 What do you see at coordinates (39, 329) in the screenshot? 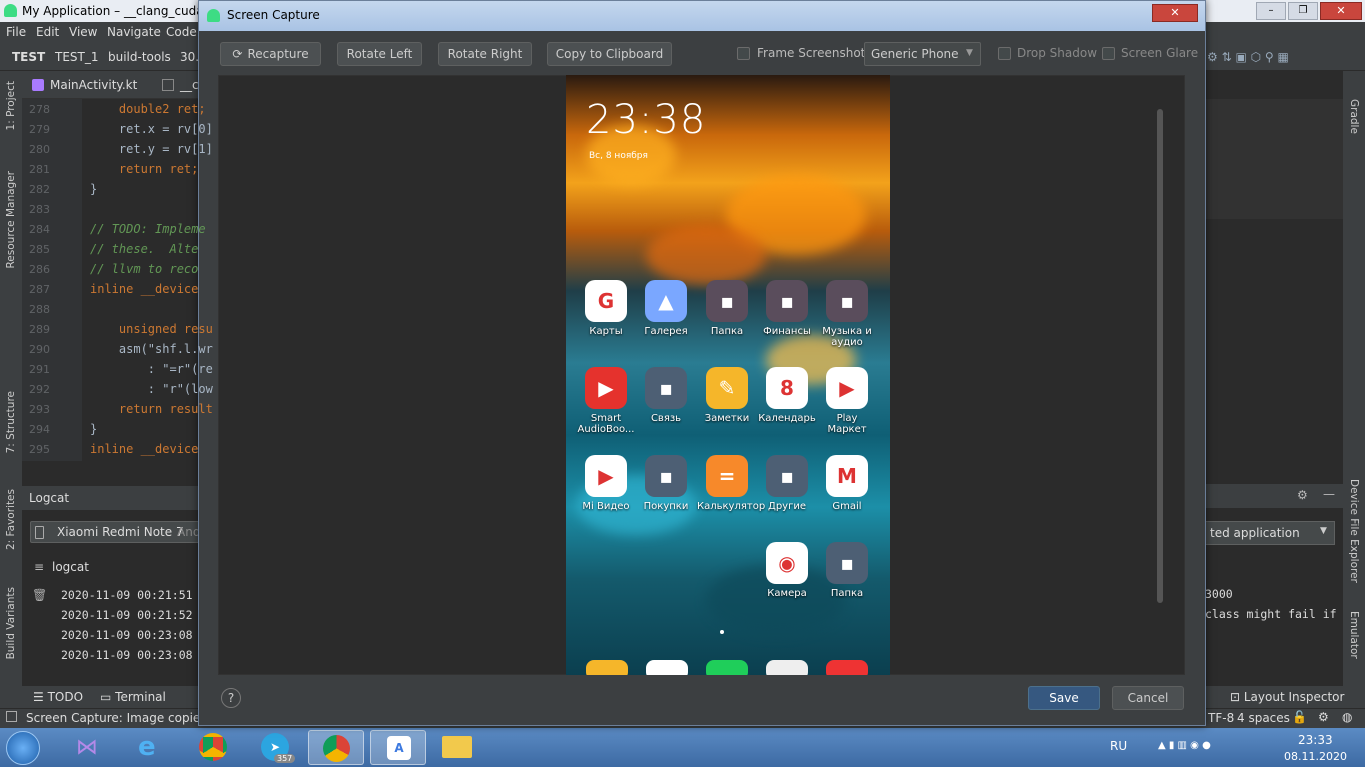
I see `line-number: 289` at bounding box center [39, 329].